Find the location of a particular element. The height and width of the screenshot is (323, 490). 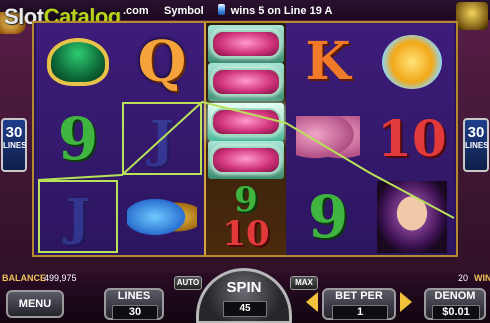

win-value: 20 is located at coordinates (463, 278).